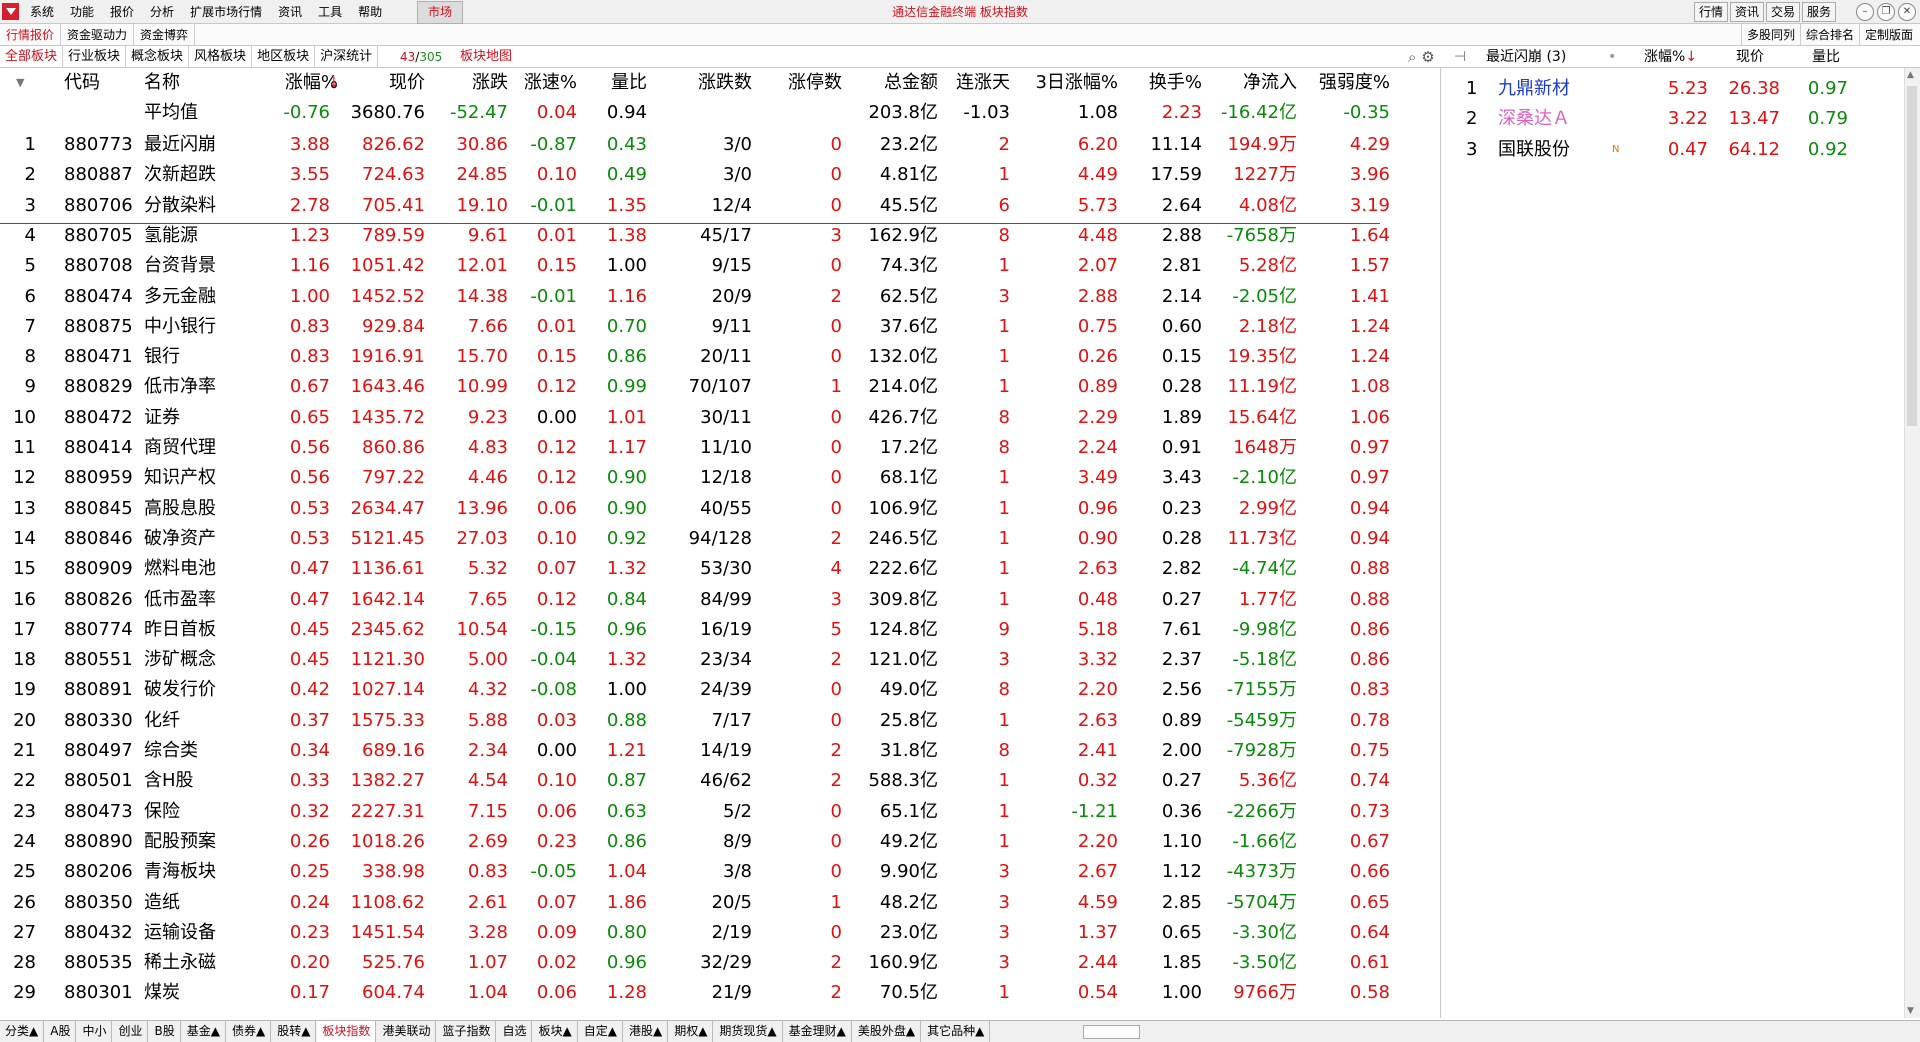 The width and height of the screenshot is (1920, 1042). I want to click on row-name: 分散染料, so click(180, 206).